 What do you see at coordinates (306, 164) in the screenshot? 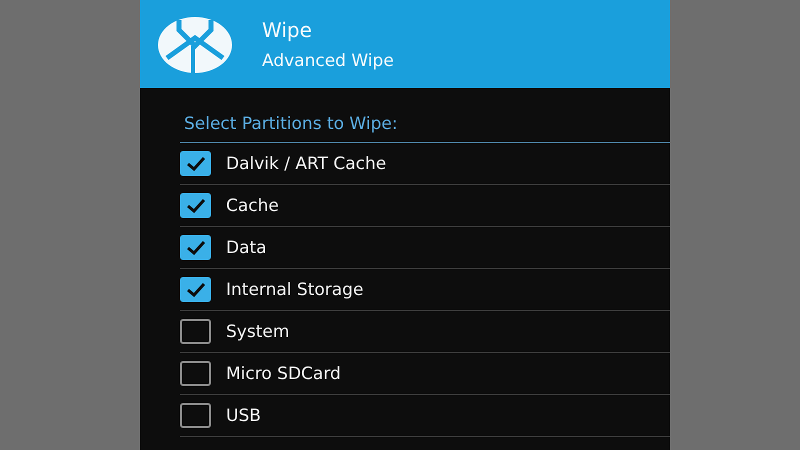
I see `partition-label: Dalvik / ART Cache` at bounding box center [306, 164].